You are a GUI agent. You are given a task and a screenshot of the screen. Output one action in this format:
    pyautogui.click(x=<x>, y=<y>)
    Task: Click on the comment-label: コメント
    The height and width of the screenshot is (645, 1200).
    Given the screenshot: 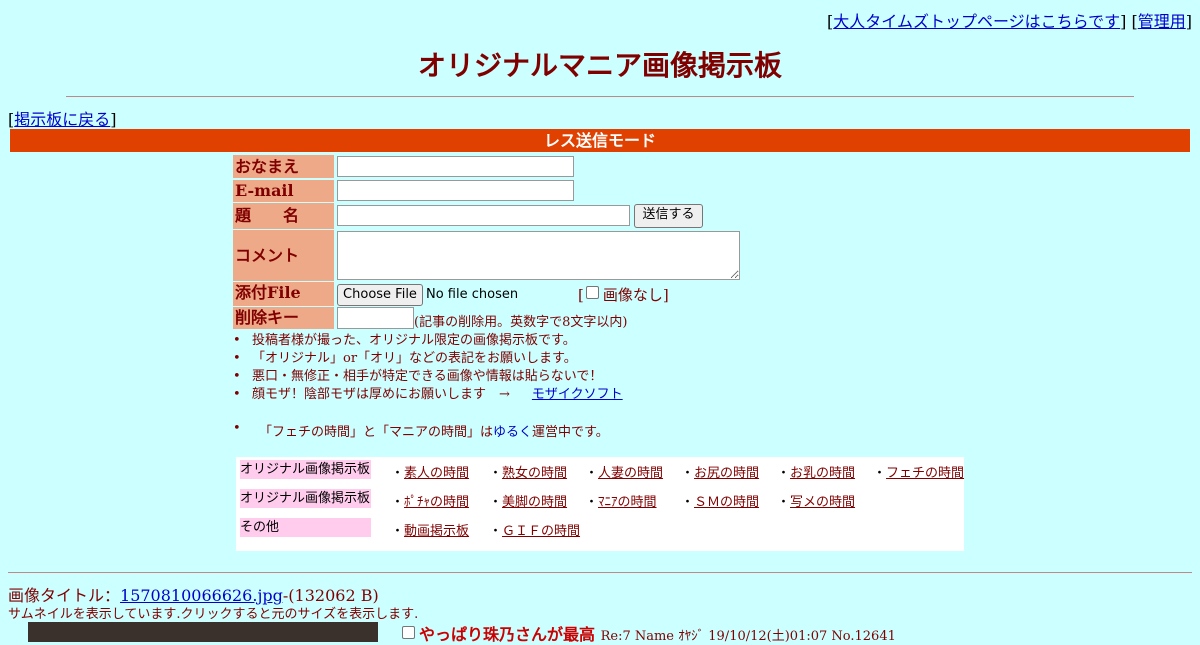 What is the action you would take?
    pyautogui.click(x=283, y=255)
    